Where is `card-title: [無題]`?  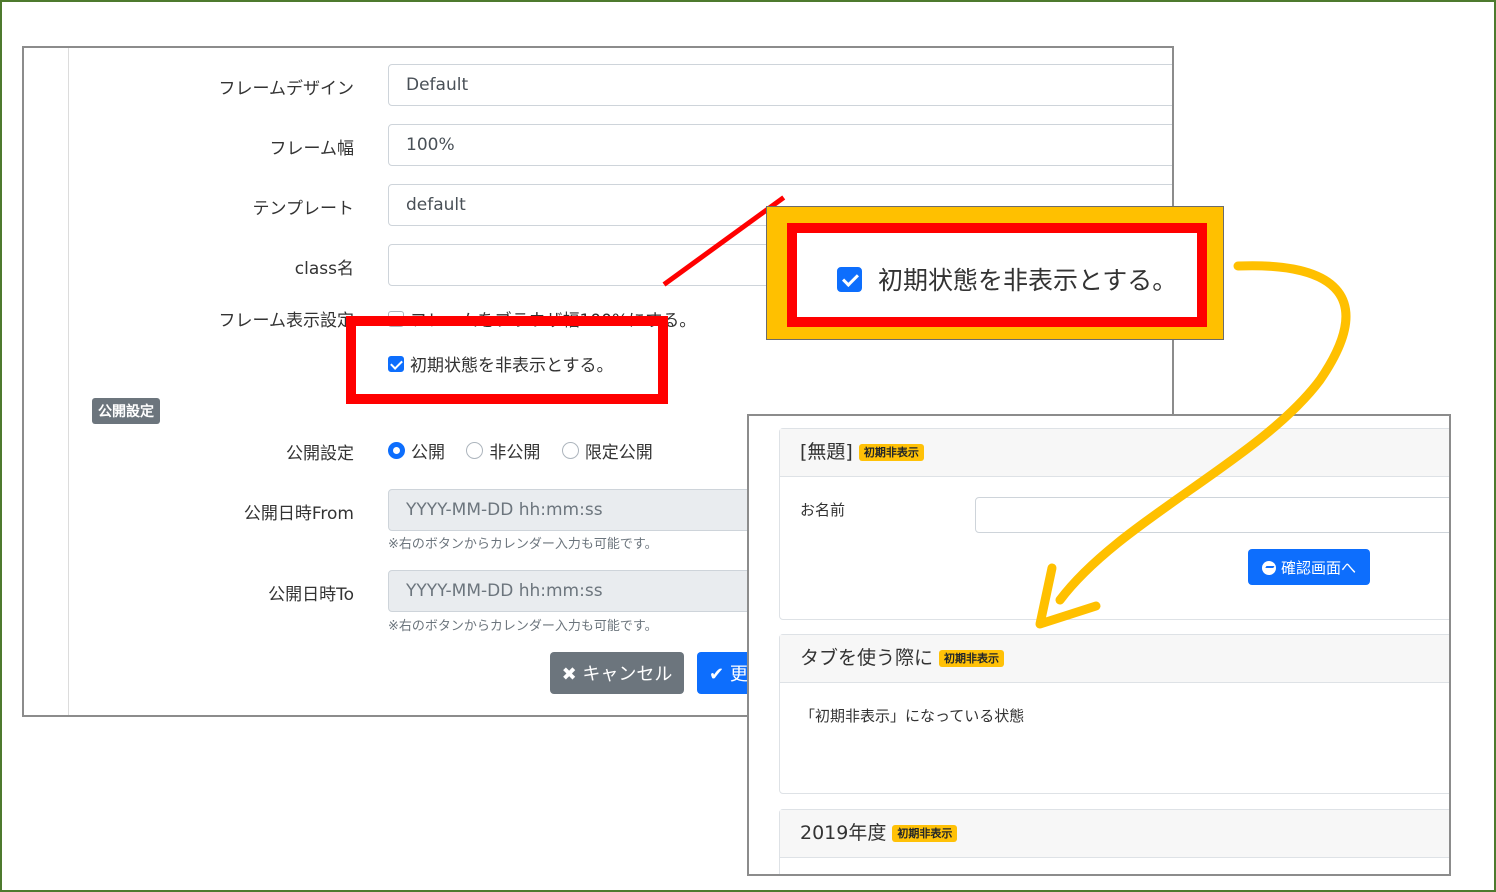
card-title: [無題] is located at coordinates (826, 452).